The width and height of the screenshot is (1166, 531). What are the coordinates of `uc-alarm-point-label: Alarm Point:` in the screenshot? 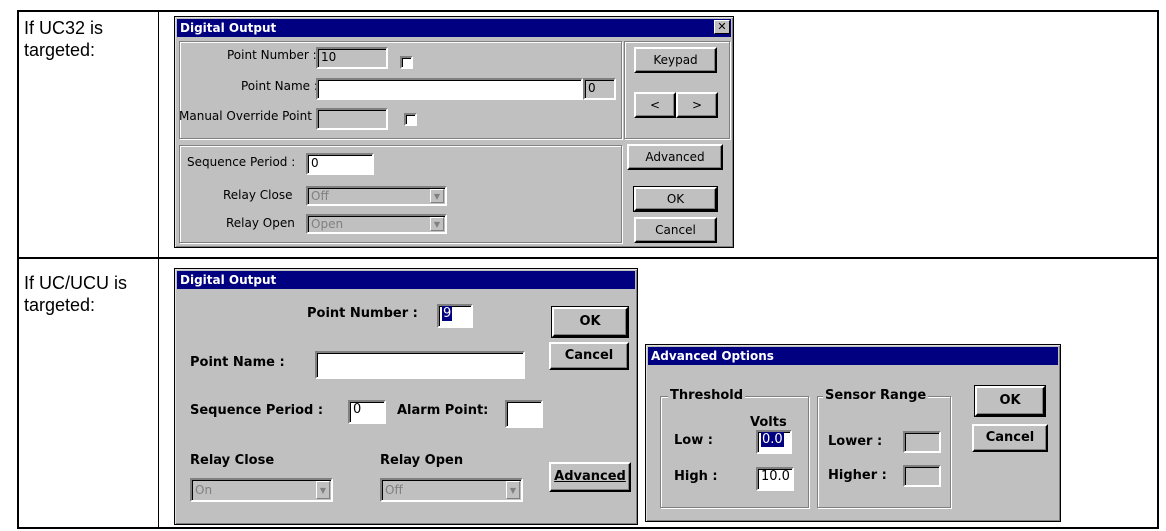 It's located at (443, 410).